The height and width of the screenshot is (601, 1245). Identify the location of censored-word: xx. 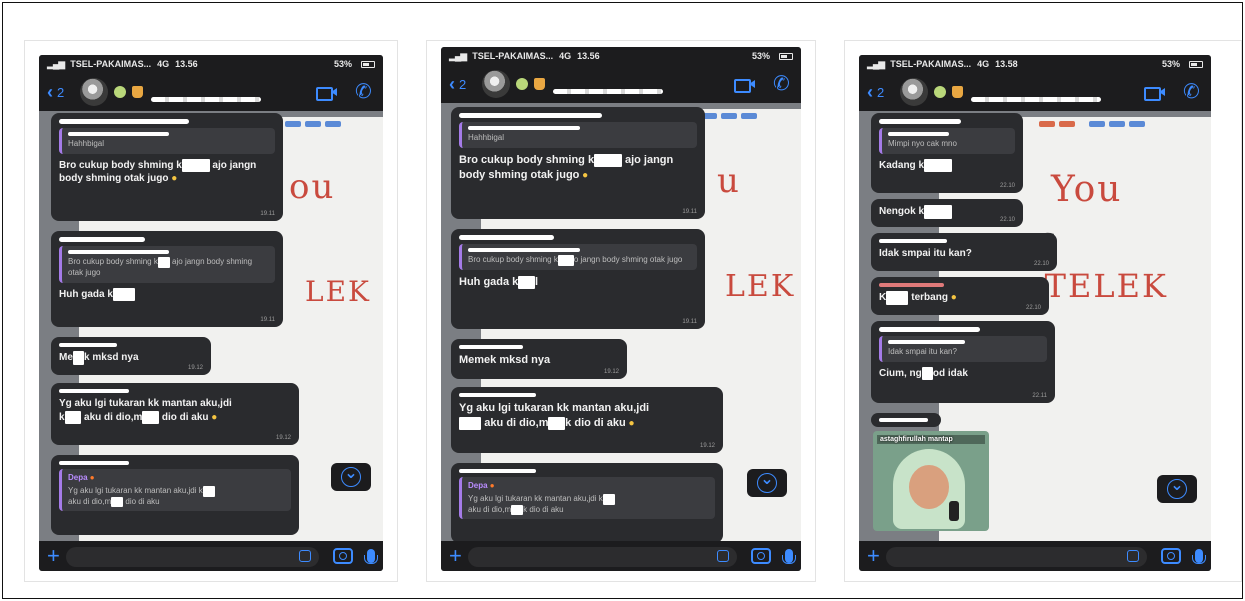
(927, 373).